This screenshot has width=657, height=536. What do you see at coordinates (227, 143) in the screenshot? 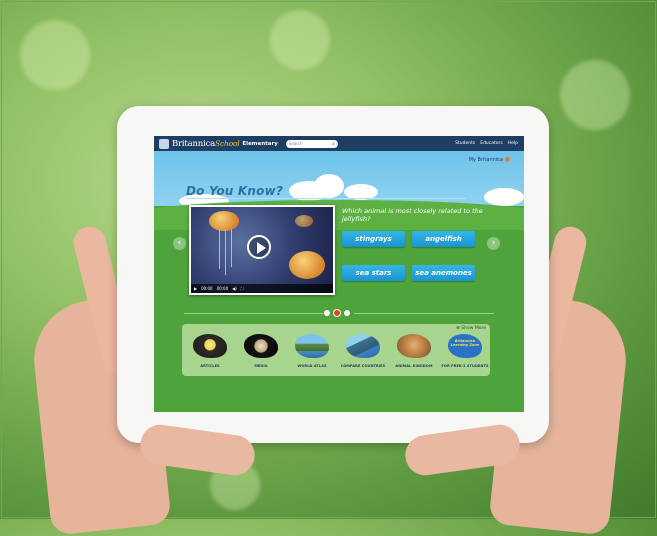
I see `logo-suffix: School` at bounding box center [227, 143].